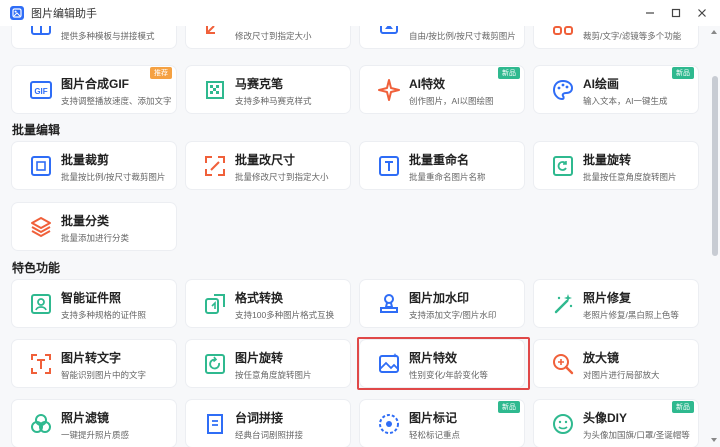 This screenshot has height=447, width=720. What do you see at coordinates (442, 303) in the screenshot?
I see `tool-card-watermark: 图片加水印 支持添加文字/图片水印` at bounding box center [442, 303].